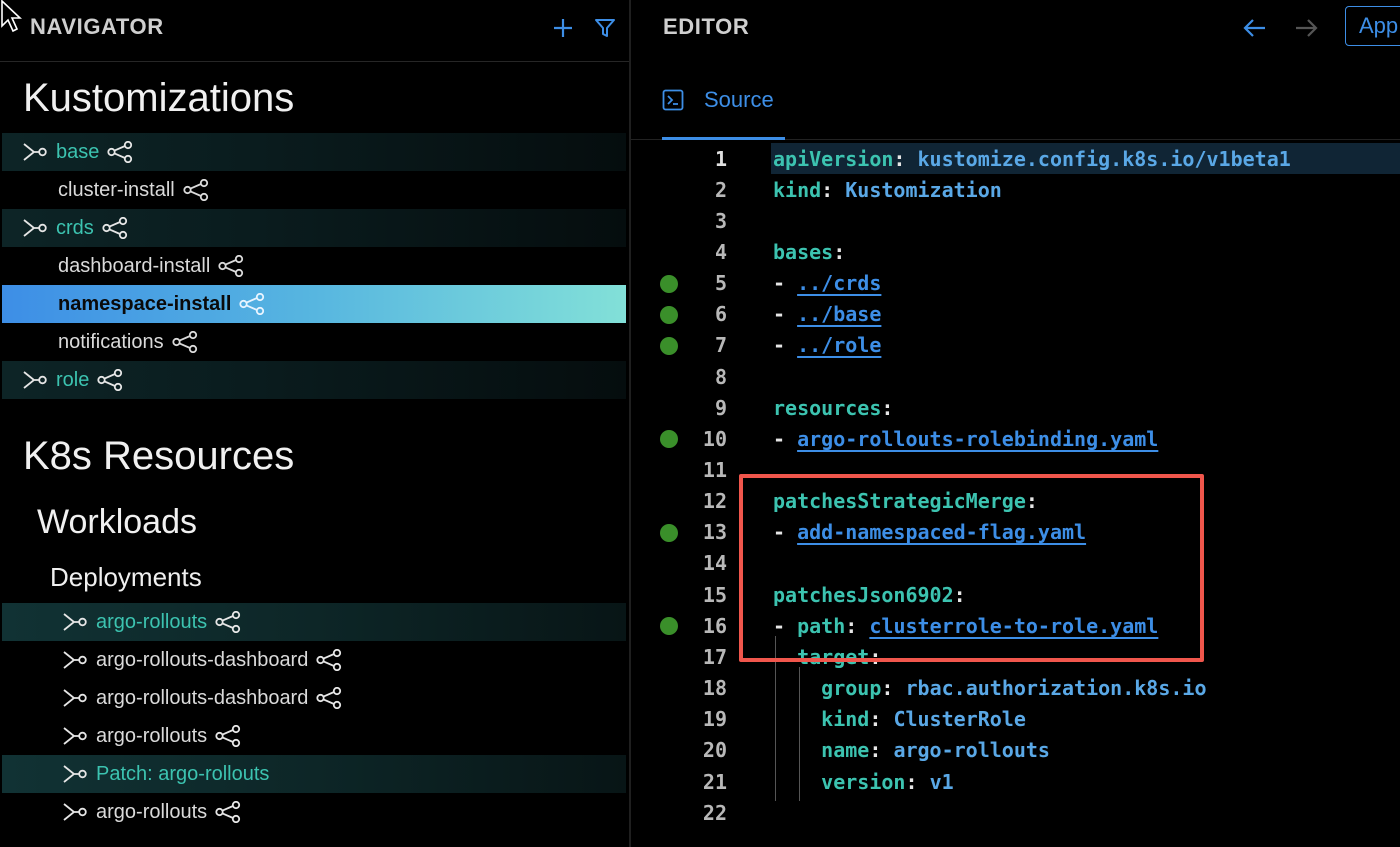 This screenshot has width=1400, height=847. I want to click on code-token: resources, so click(827, 407).